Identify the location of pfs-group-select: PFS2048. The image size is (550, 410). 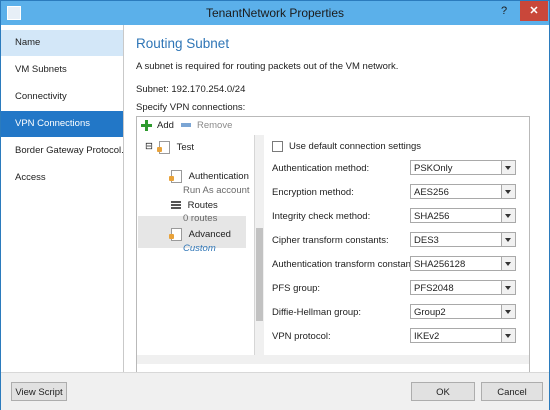
(463, 287).